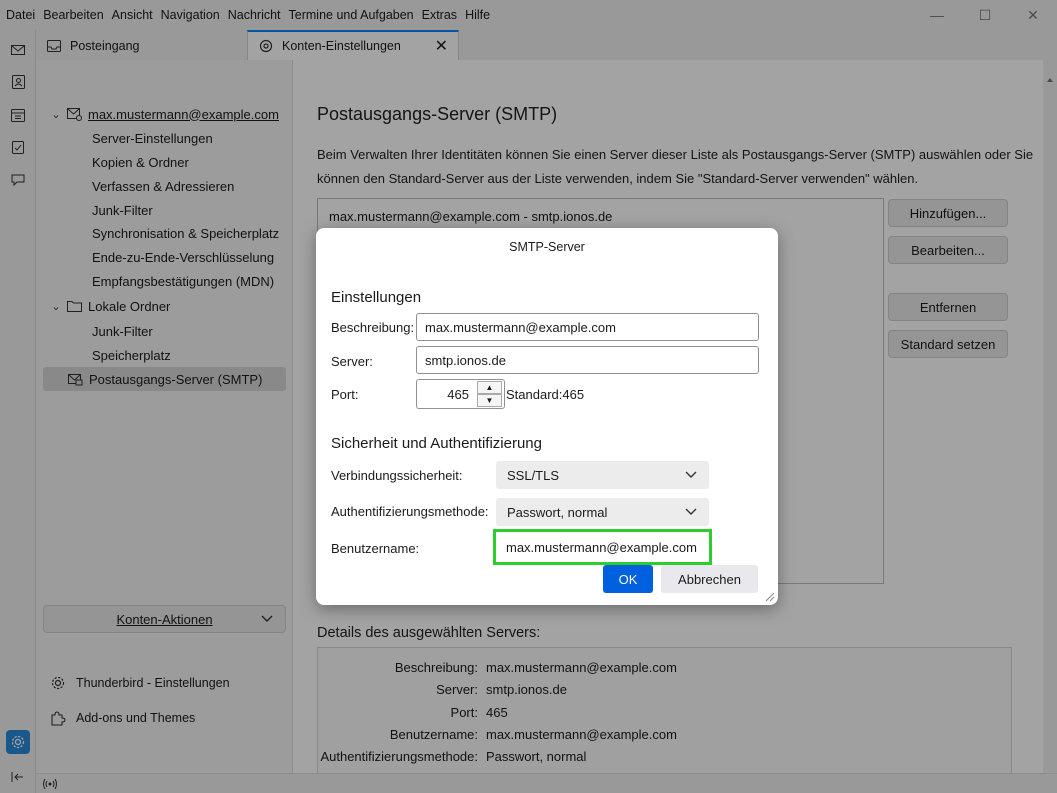  Describe the element at coordinates (397, 475) in the screenshot. I see `conn-security-label: Verbindungssicherheit:` at that location.